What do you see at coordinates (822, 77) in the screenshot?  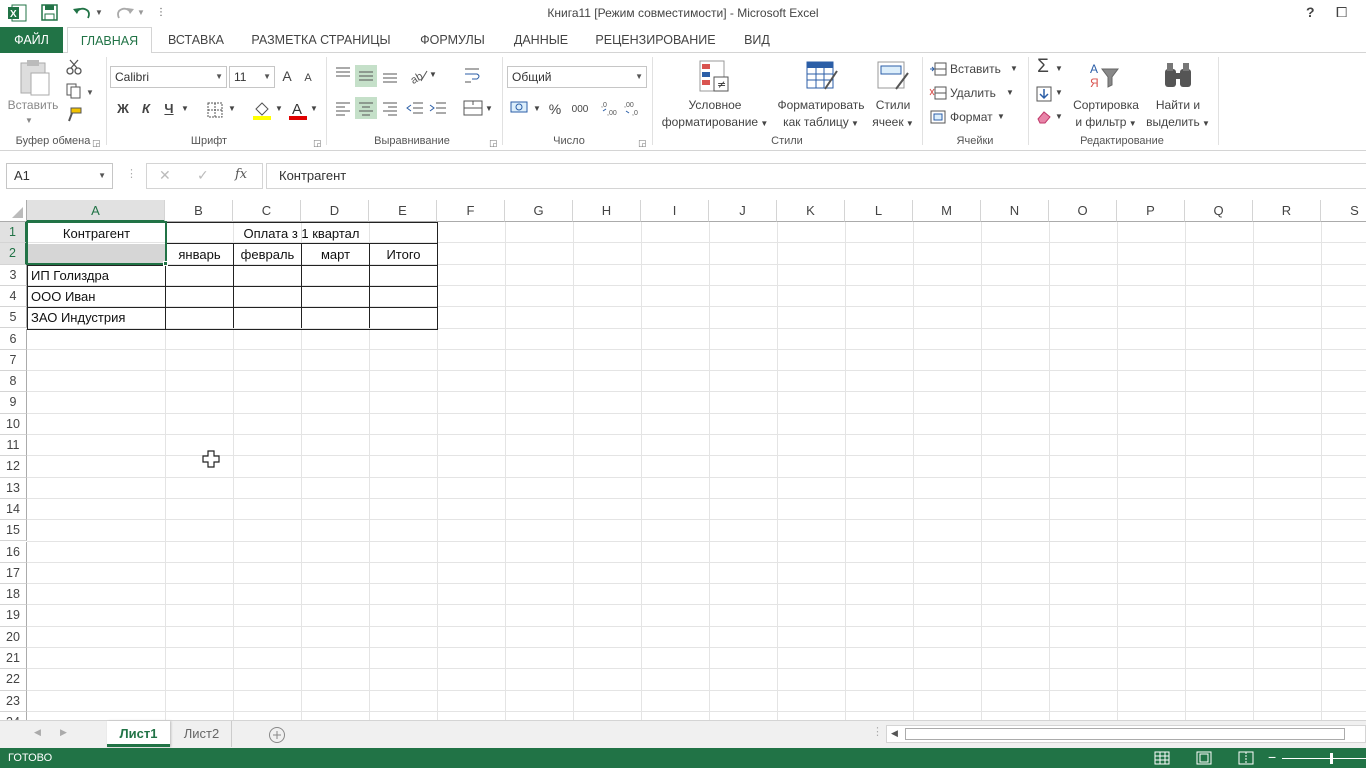 I see `format-as-table-icon` at bounding box center [822, 77].